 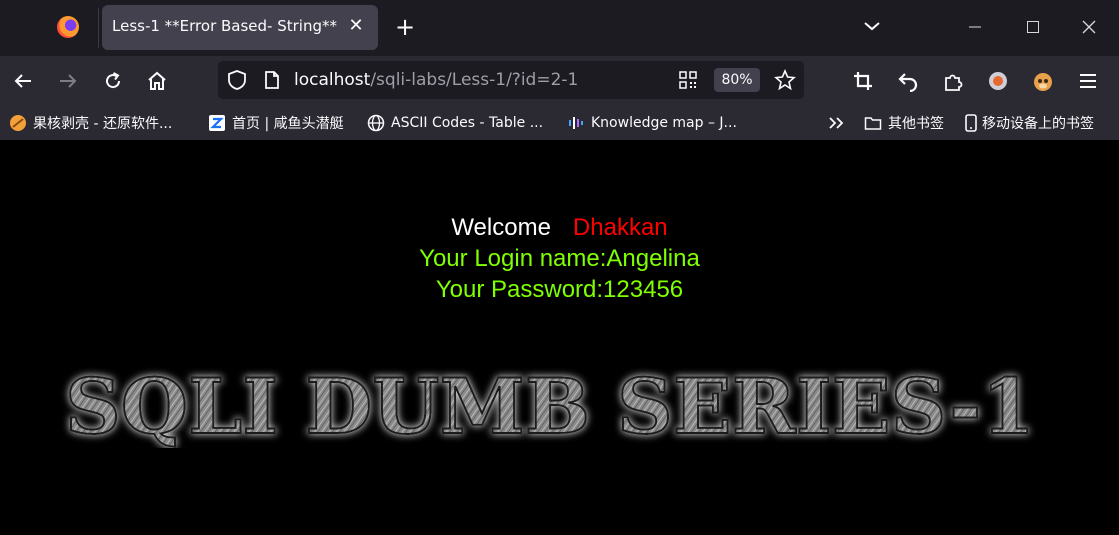 What do you see at coordinates (971, 123) in the screenshot?
I see `mobile-device-icon` at bounding box center [971, 123].